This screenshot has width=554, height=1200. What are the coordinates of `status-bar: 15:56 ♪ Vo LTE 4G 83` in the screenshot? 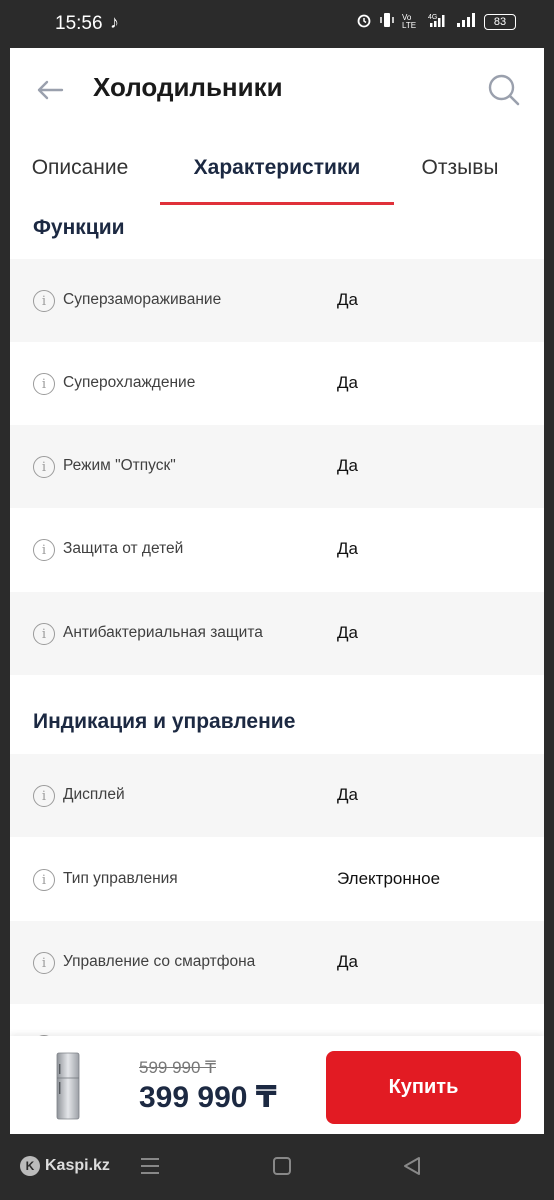 It's located at (277, 24).